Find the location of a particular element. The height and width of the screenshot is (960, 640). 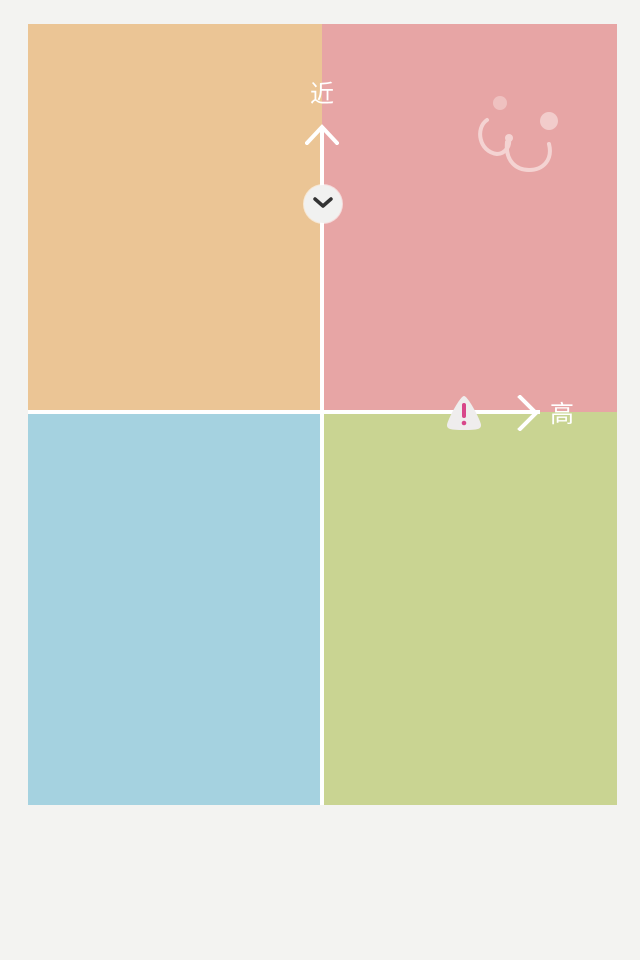

toggle-button is located at coordinates (323, 204).